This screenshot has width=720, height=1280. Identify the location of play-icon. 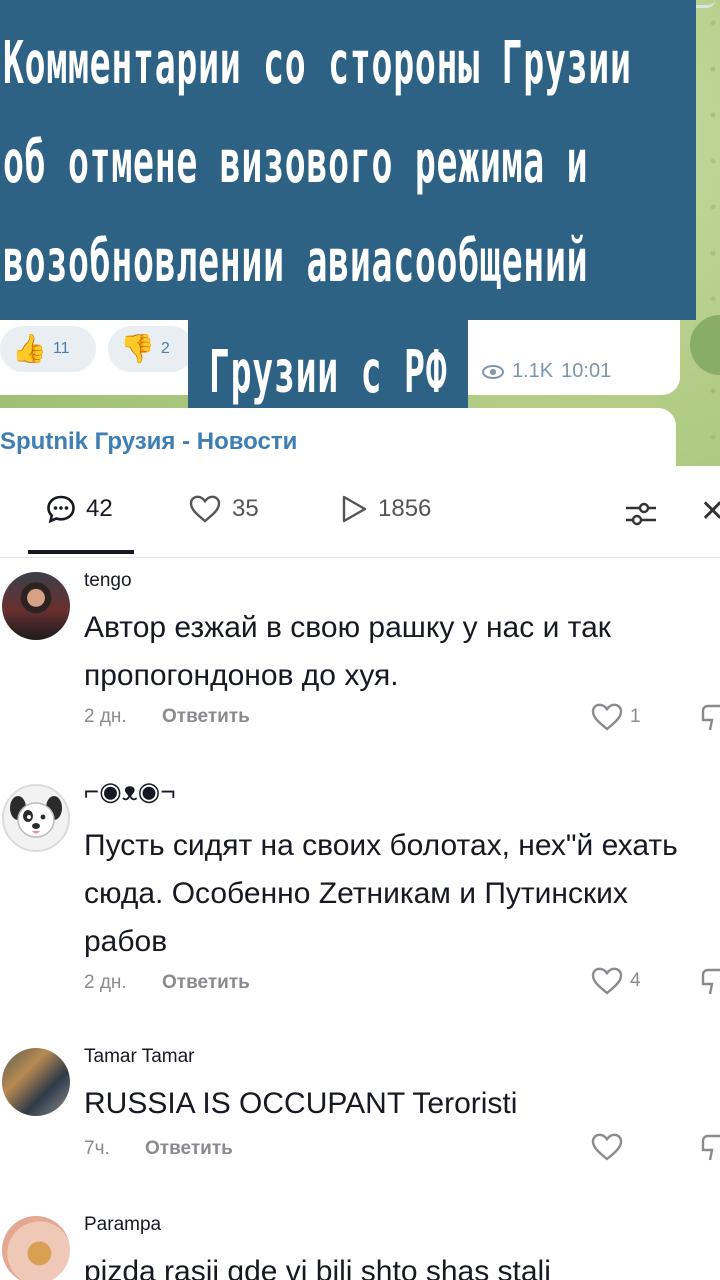
(354, 509).